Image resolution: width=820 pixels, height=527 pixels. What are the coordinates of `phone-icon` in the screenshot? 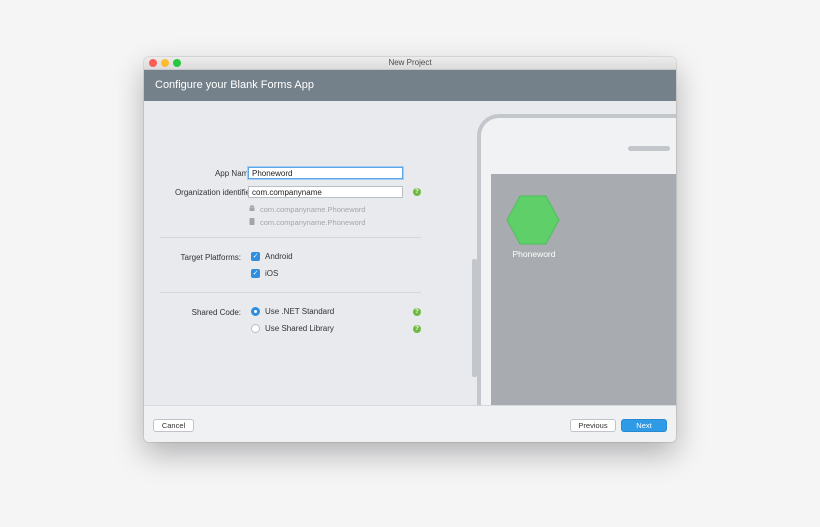 It's located at (252, 221).